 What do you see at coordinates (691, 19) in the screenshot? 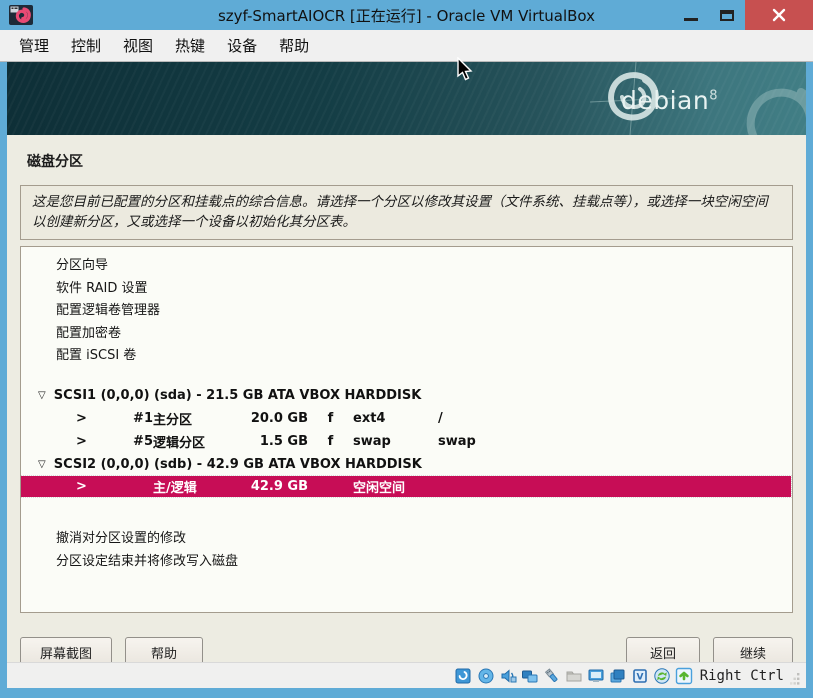
I see `minimize-icon` at bounding box center [691, 19].